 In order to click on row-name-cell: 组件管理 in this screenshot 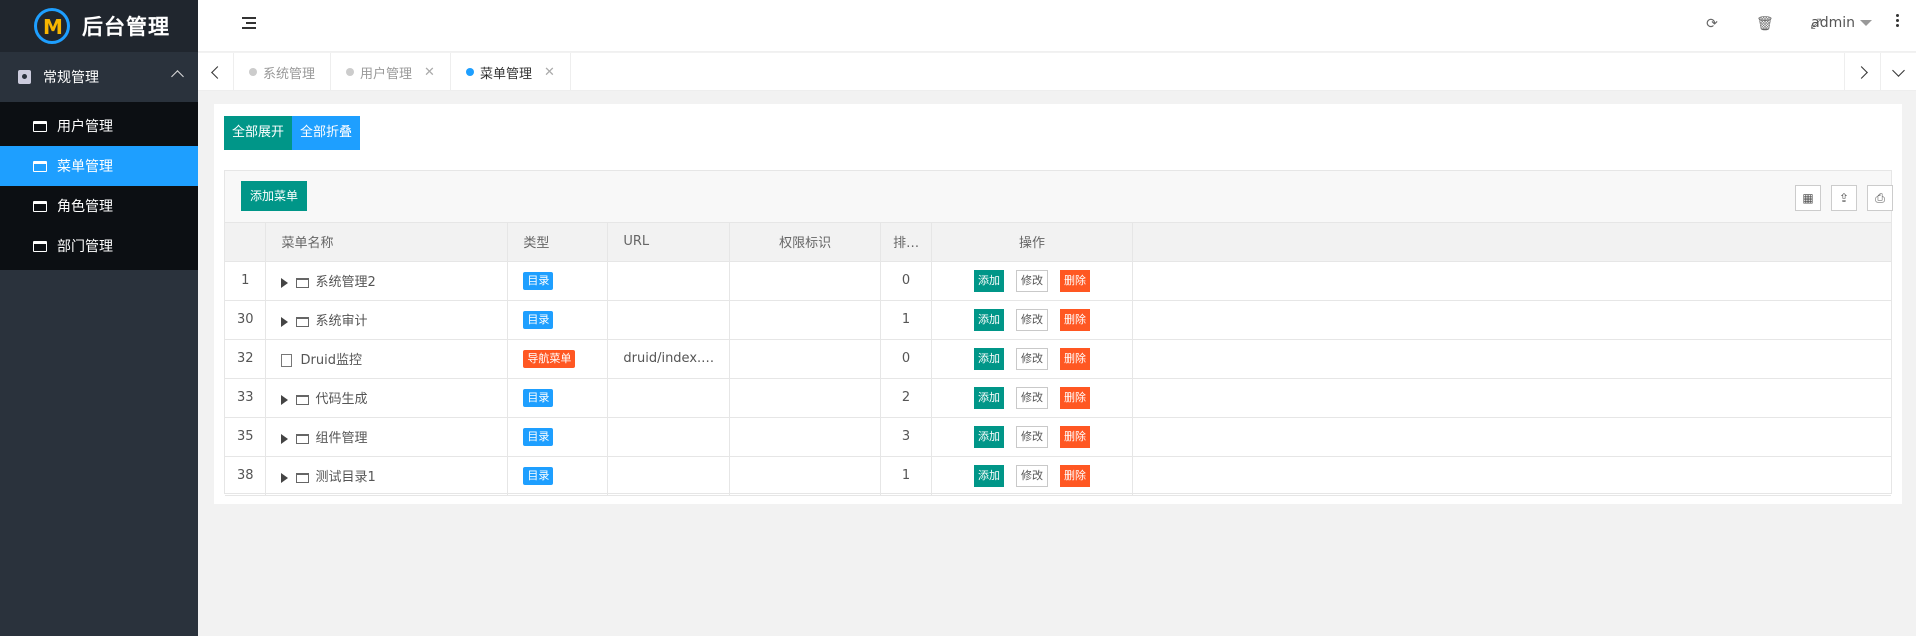, I will do `click(387, 437)`.